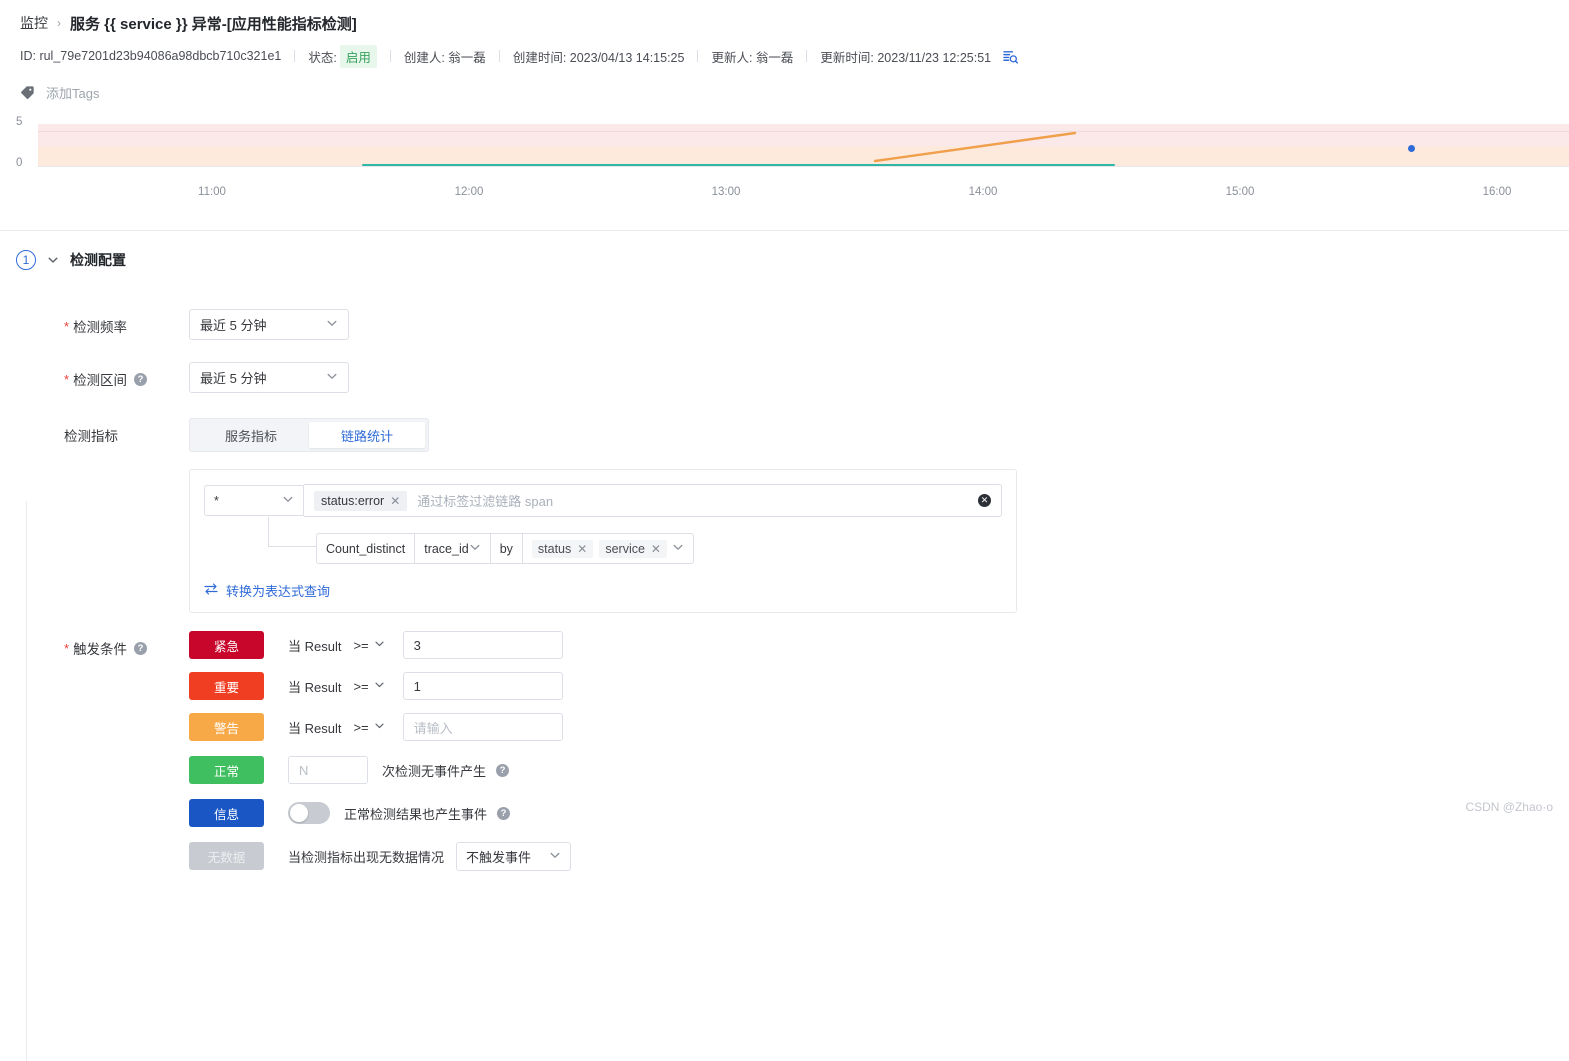  Describe the element at coordinates (19, 163) in the screenshot. I see `y-axis-tick-0: 0` at that location.